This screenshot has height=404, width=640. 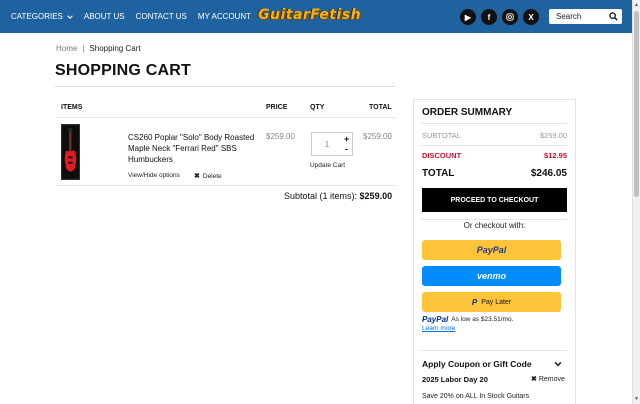 I want to click on pay-later-label: Pay Later, so click(x=496, y=302).